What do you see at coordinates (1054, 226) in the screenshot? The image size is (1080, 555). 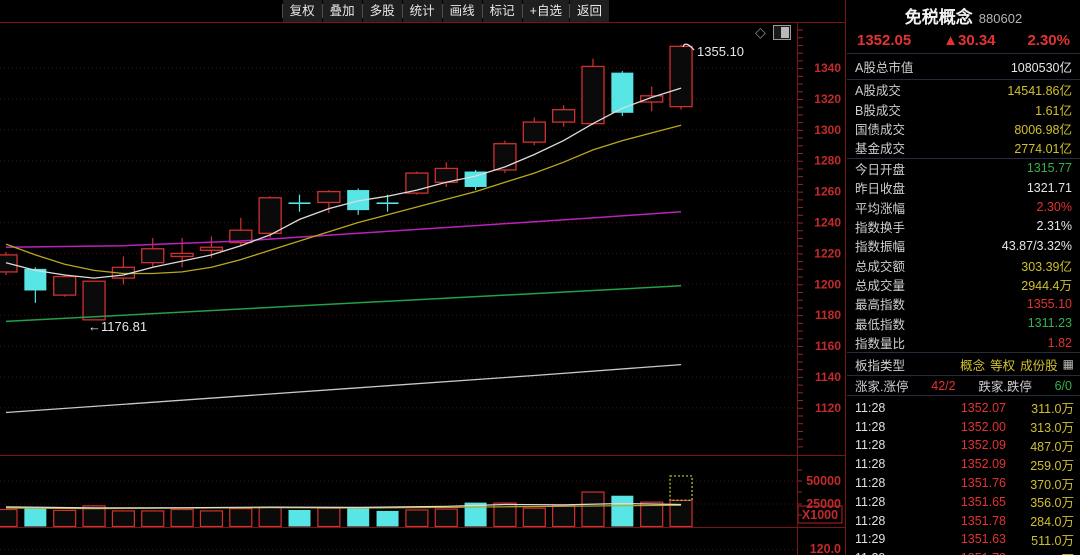 I see `info-row-value: 2.31%` at bounding box center [1054, 226].